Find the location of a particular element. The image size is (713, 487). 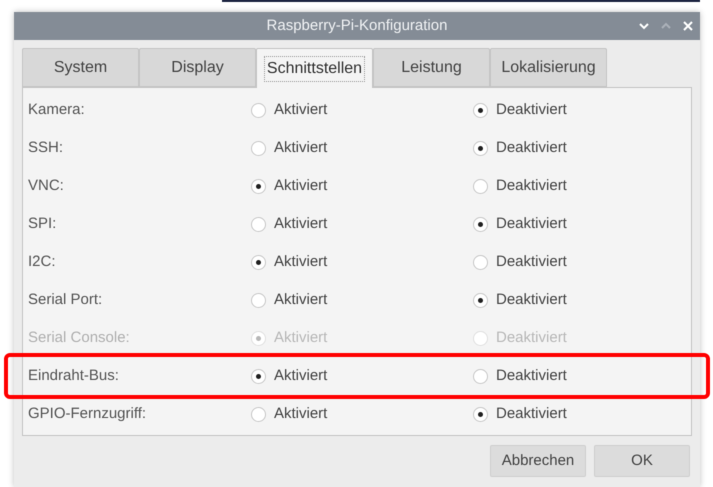

setting-label: Serial Console: is located at coordinates (79, 338).